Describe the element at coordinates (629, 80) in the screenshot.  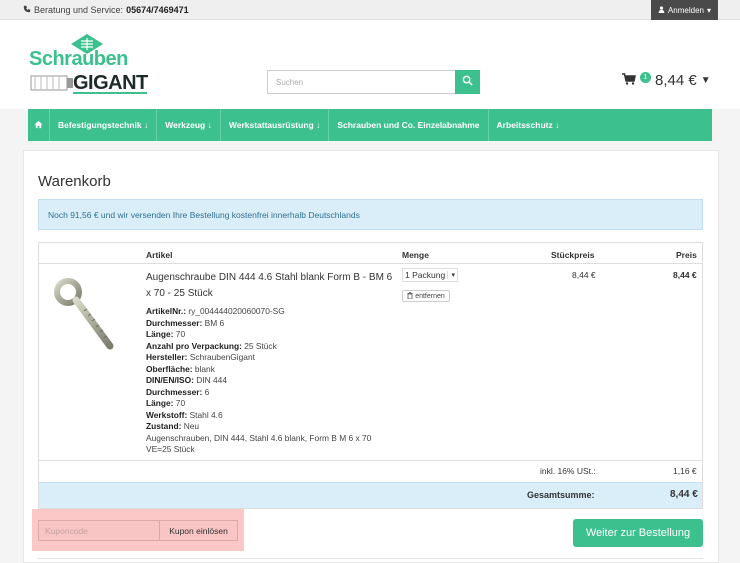
I see `cart-icon` at that location.